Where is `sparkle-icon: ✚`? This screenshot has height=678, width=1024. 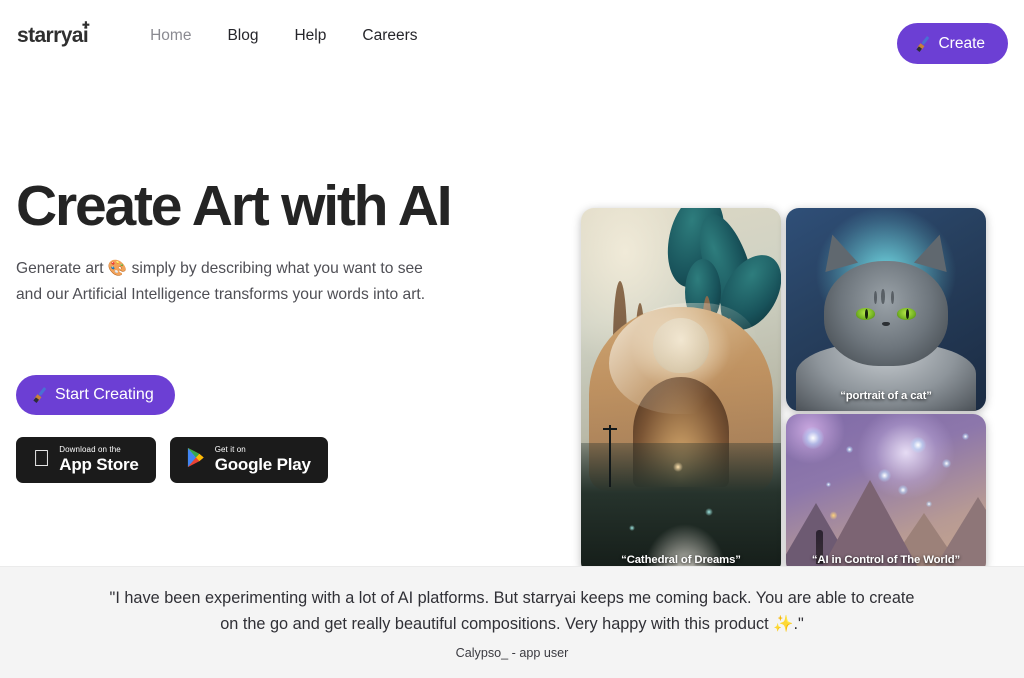
sparkle-icon: ✚ is located at coordinates (86, 25).